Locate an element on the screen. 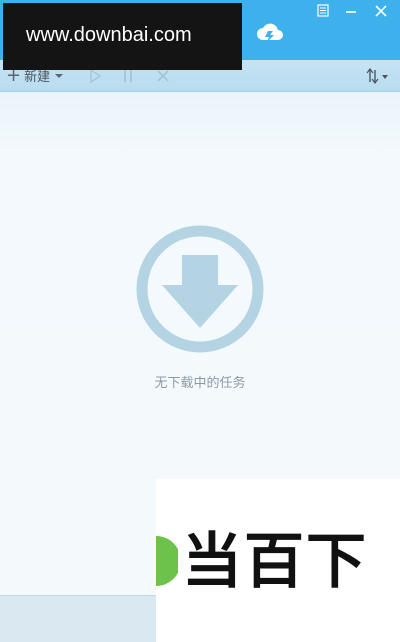 This screenshot has height=642, width=400. minimize-icon is located at coordinates (351, 11).